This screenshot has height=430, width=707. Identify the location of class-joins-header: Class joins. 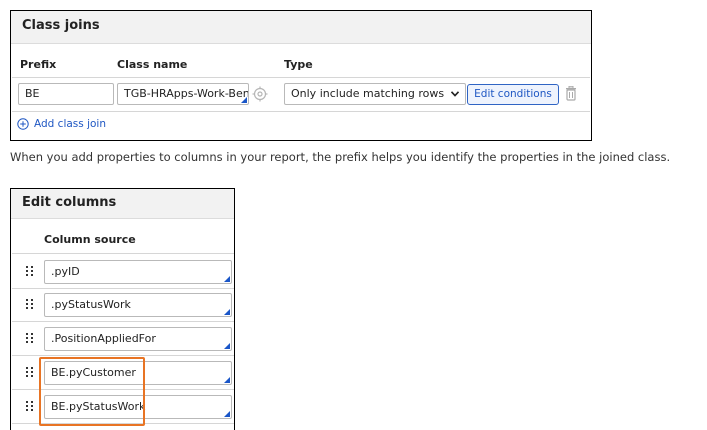
(301, 27).